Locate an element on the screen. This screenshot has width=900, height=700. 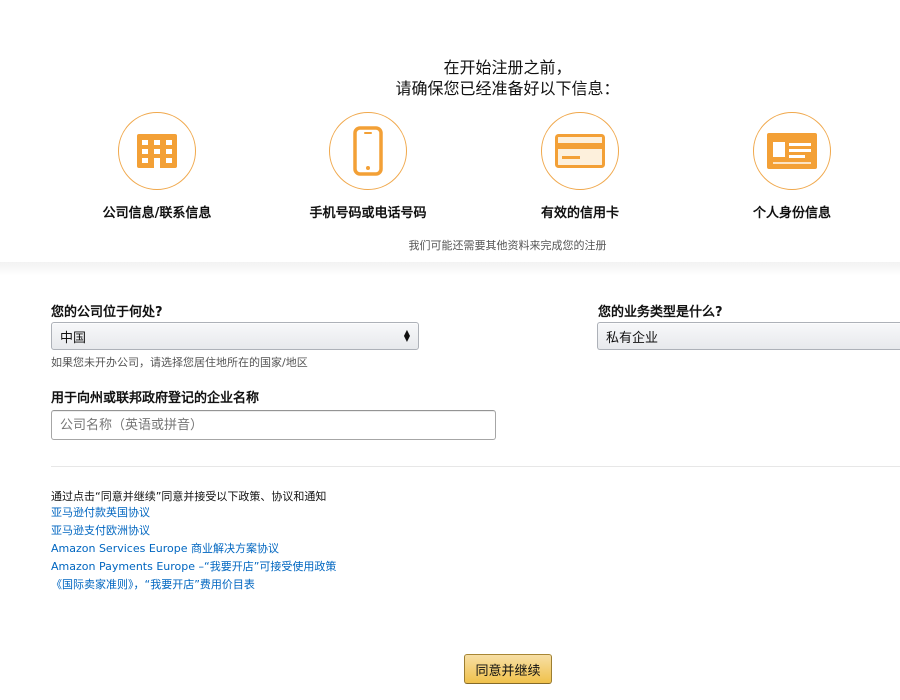
section-divider is located at coordinates (450, 269).